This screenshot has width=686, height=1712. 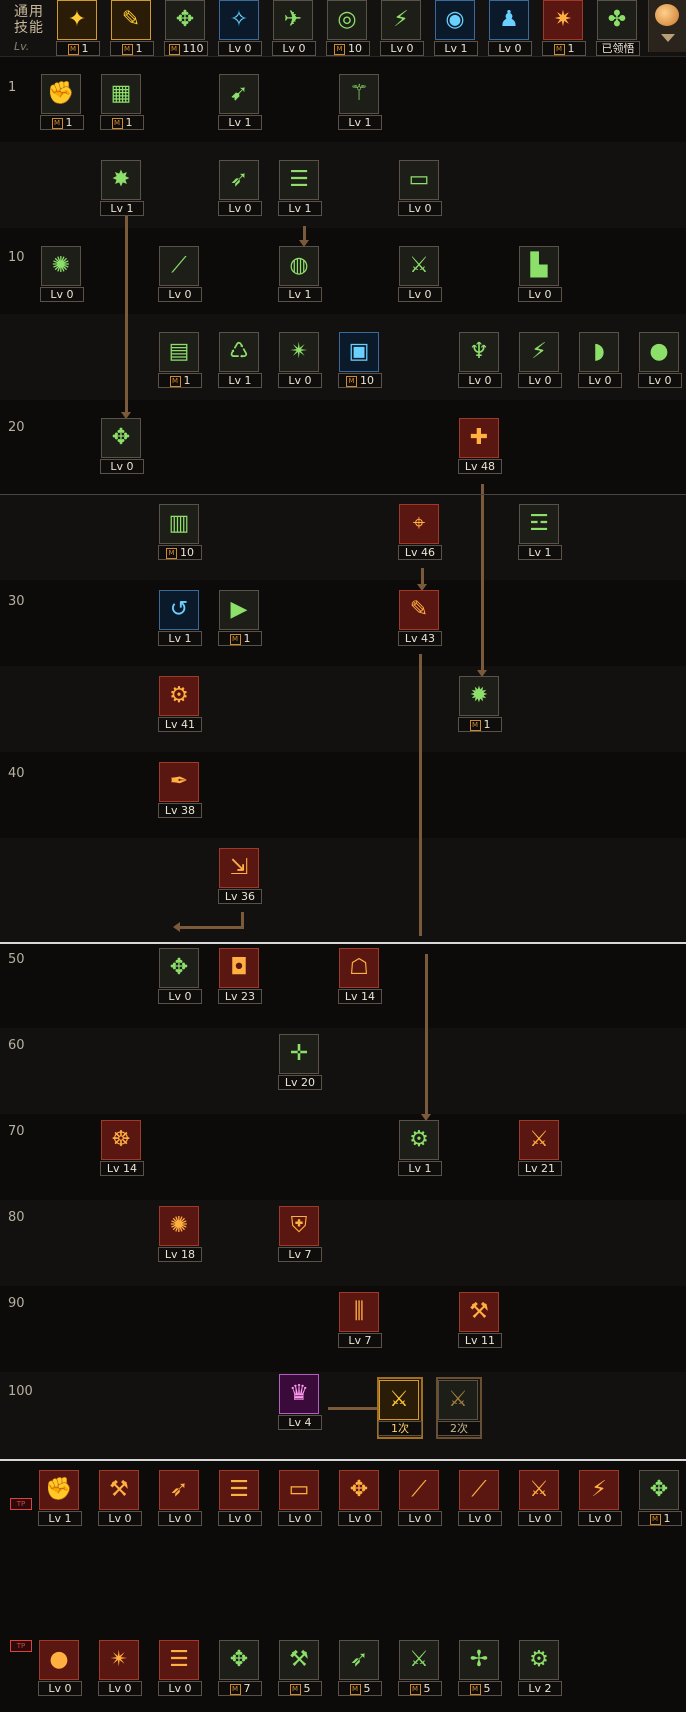 What do you see at coordinates (120, 1499) in the screenshot?
I see `passive-skill: ⚒ Lv 0` at bounding box center [120, 1499].